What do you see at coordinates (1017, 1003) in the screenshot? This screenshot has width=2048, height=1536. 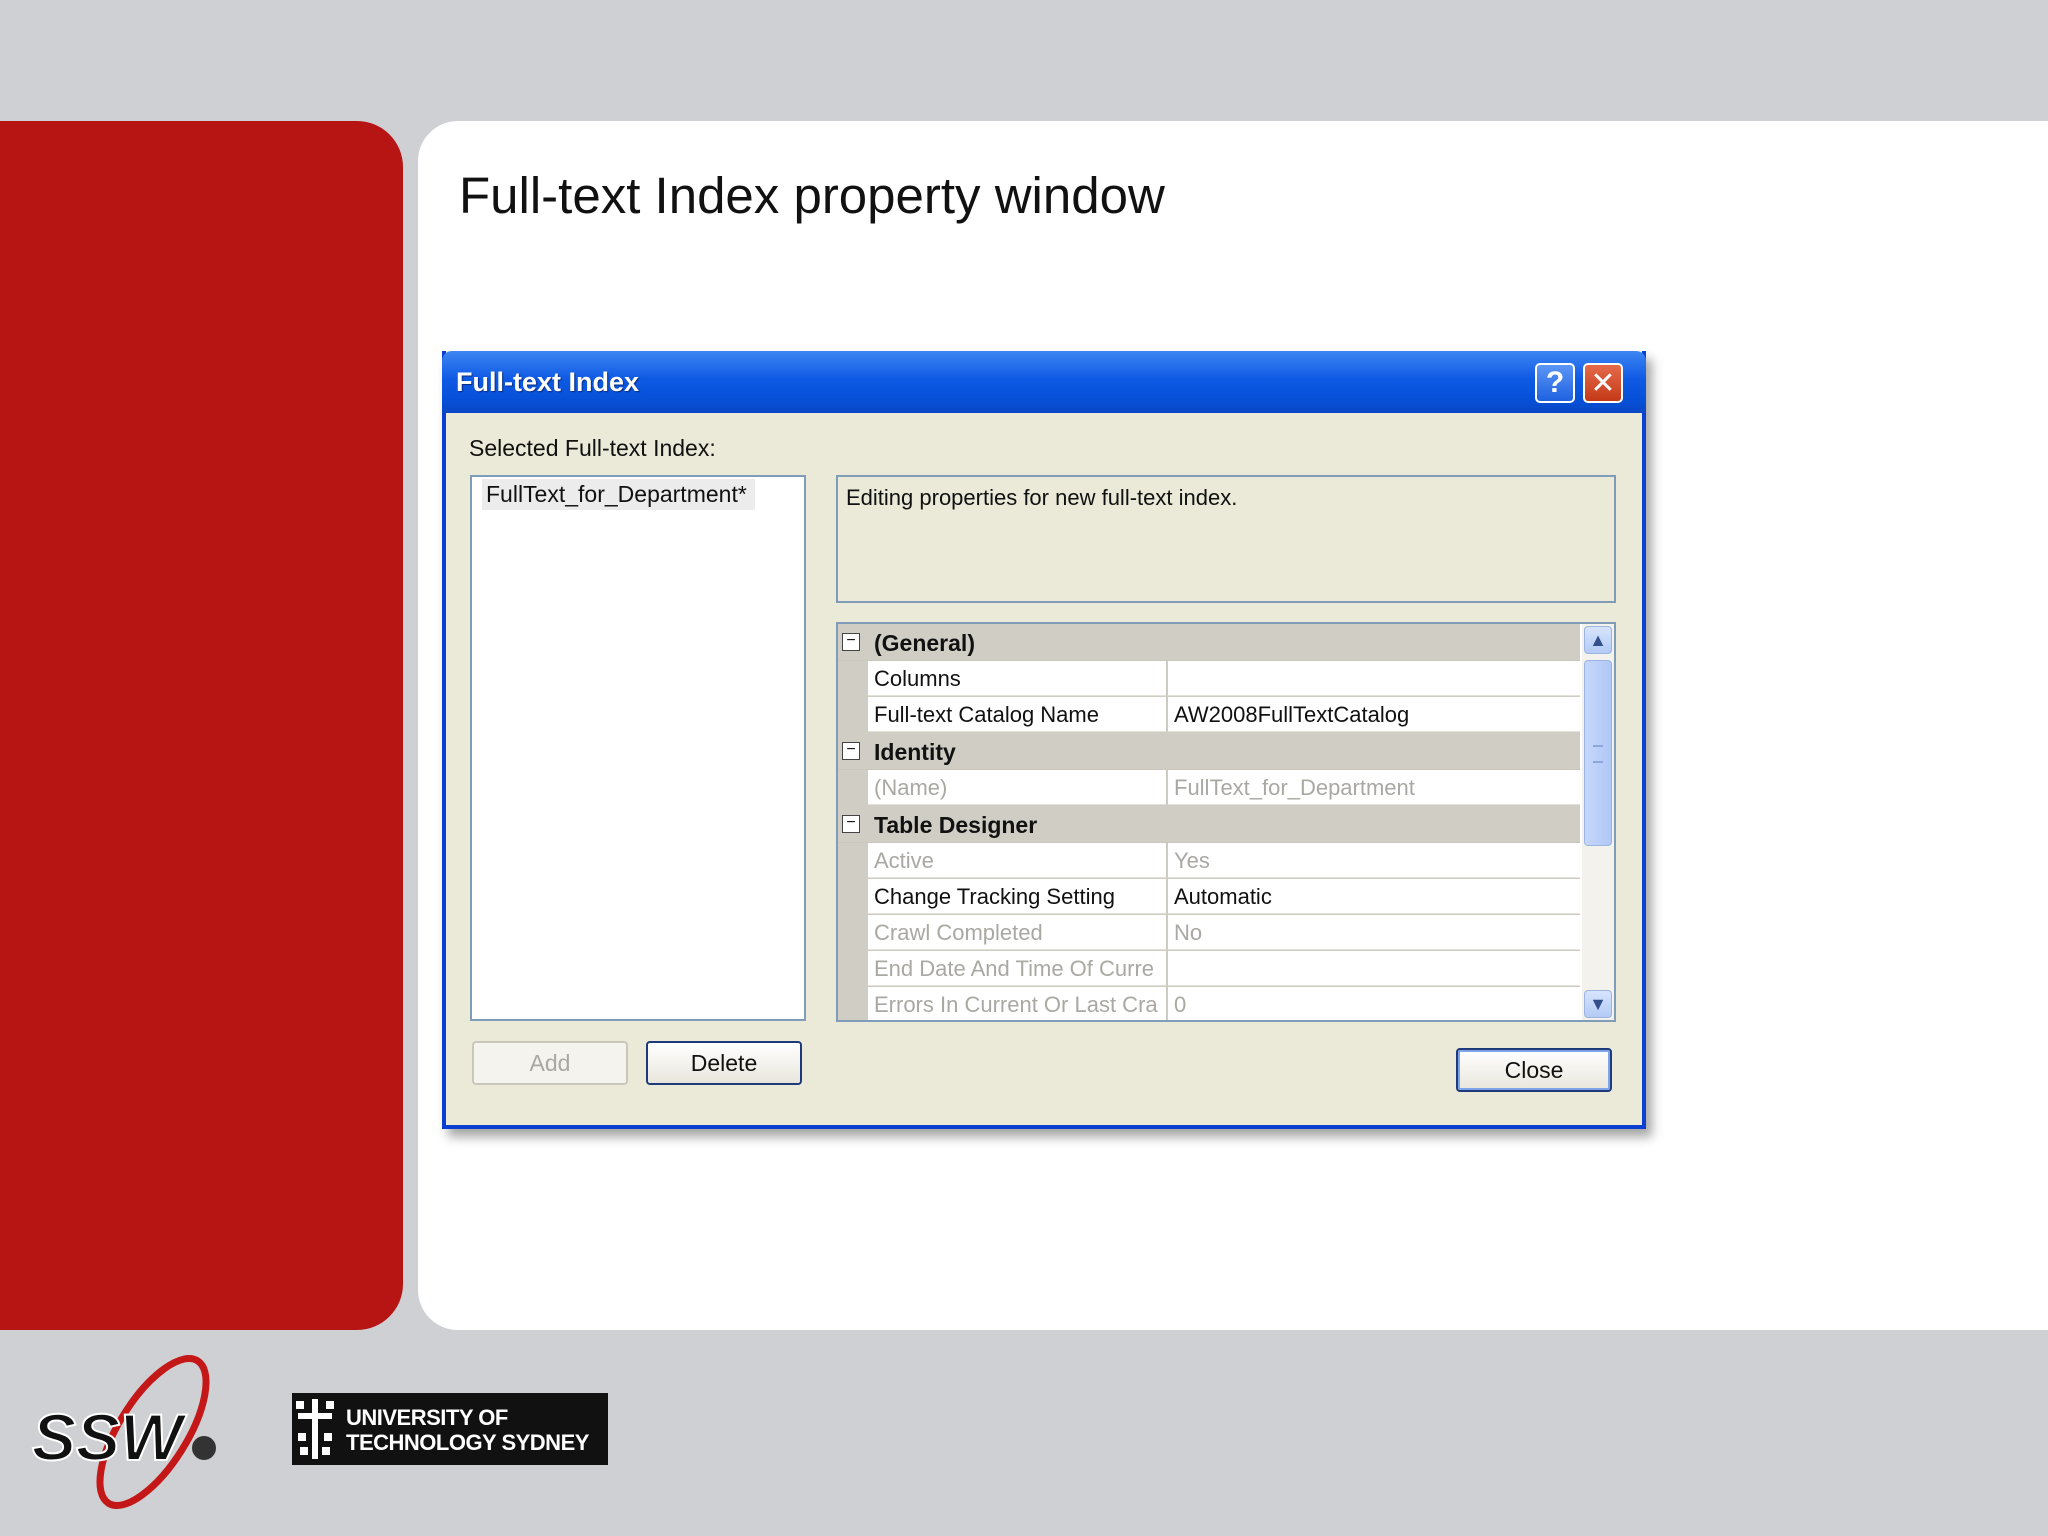 I see `property-name: Errors In Current Or Last Cra` at bounding box center [1017, 1003].